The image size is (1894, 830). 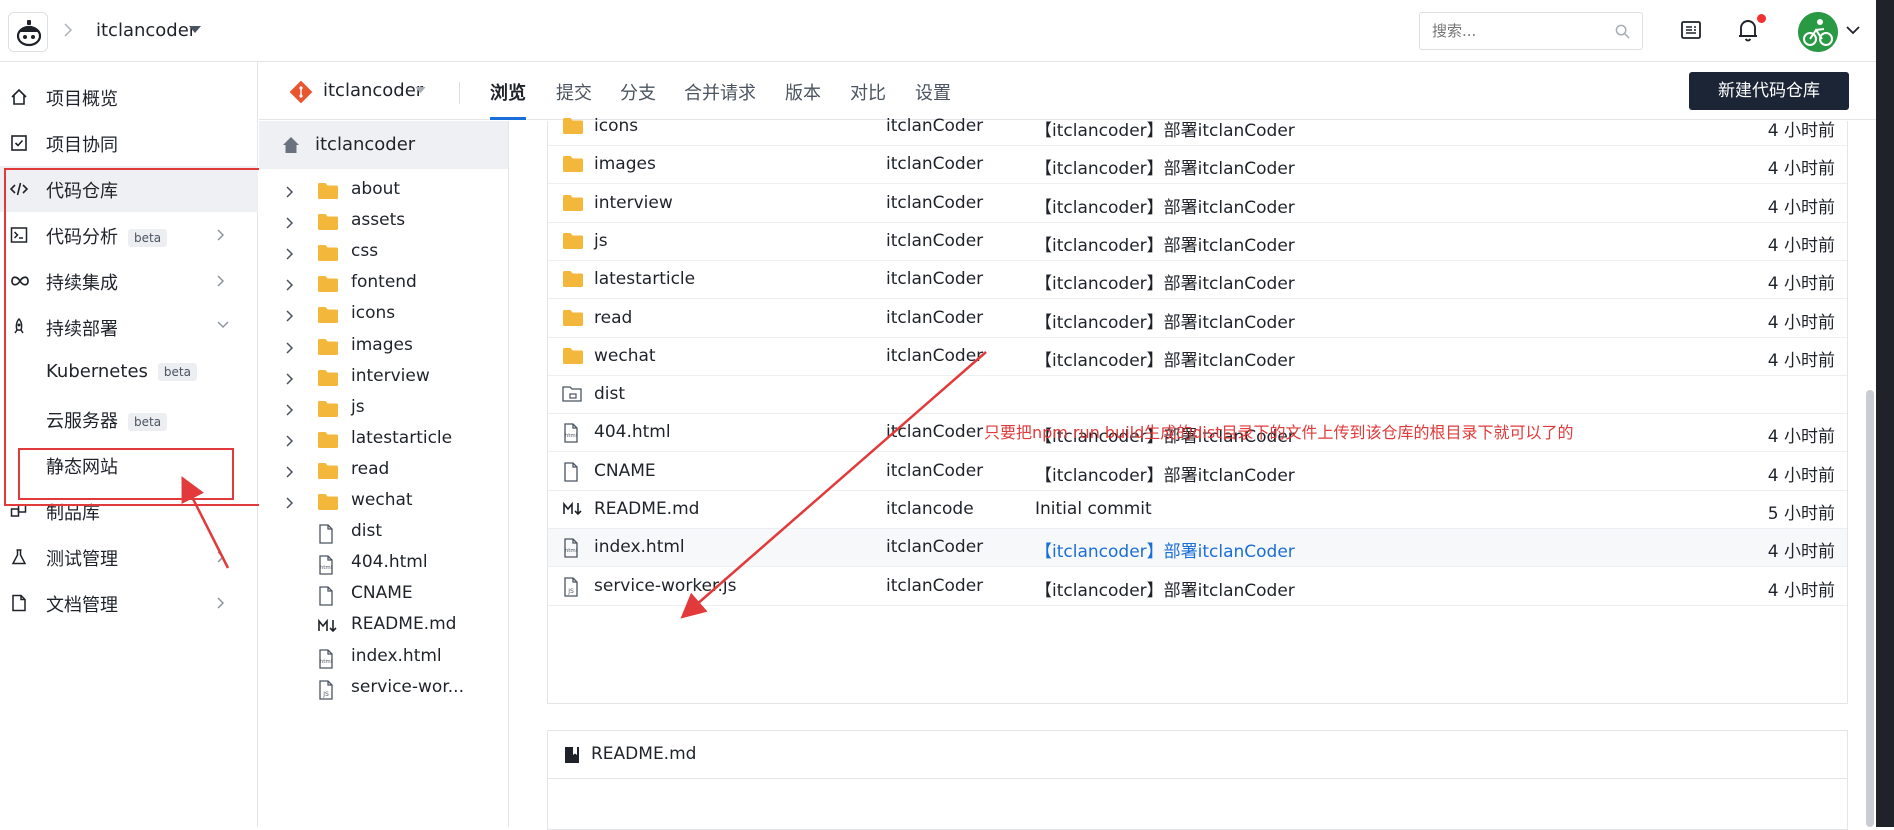 What do you see at coordinates (638, 92) in the screenshot?
I see `tab-branches: 分支` at bounding box center [638, 92].